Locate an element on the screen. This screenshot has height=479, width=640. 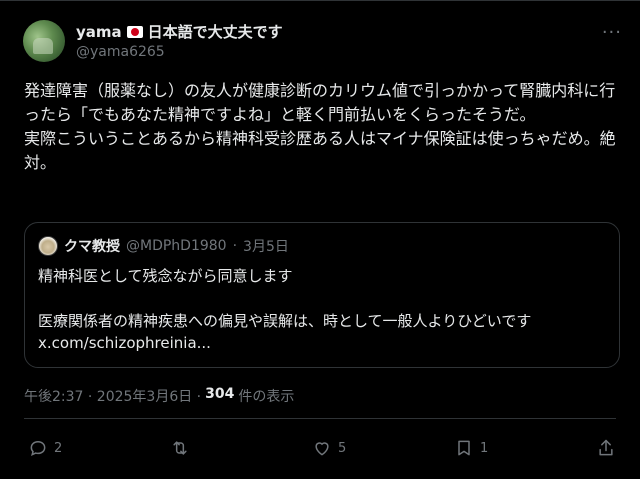
japan-flag-icon is located at coordinates (134, 31).